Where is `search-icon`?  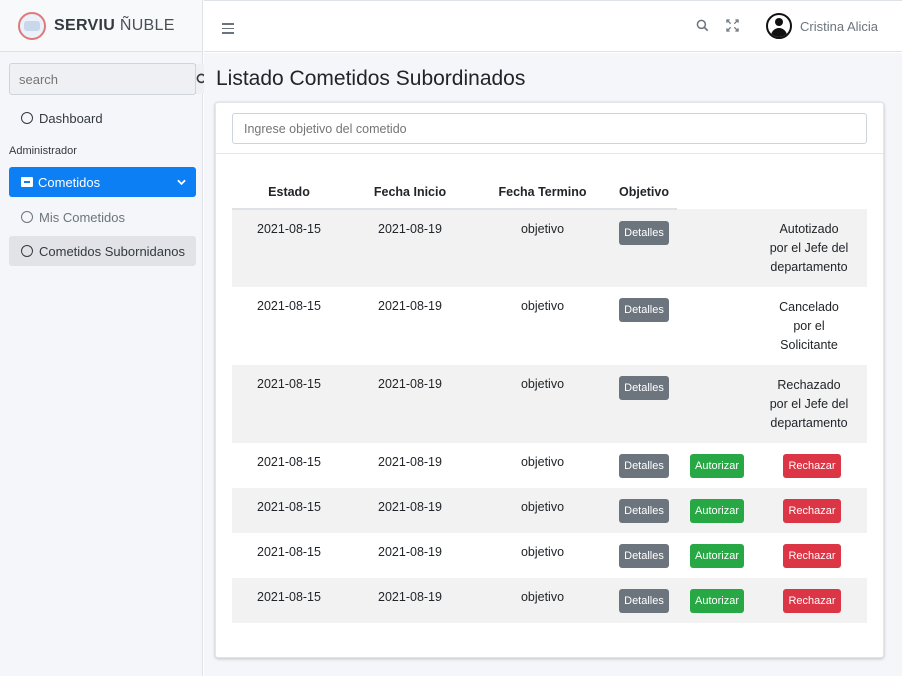
search-icon is located at coordinates (702, 25).